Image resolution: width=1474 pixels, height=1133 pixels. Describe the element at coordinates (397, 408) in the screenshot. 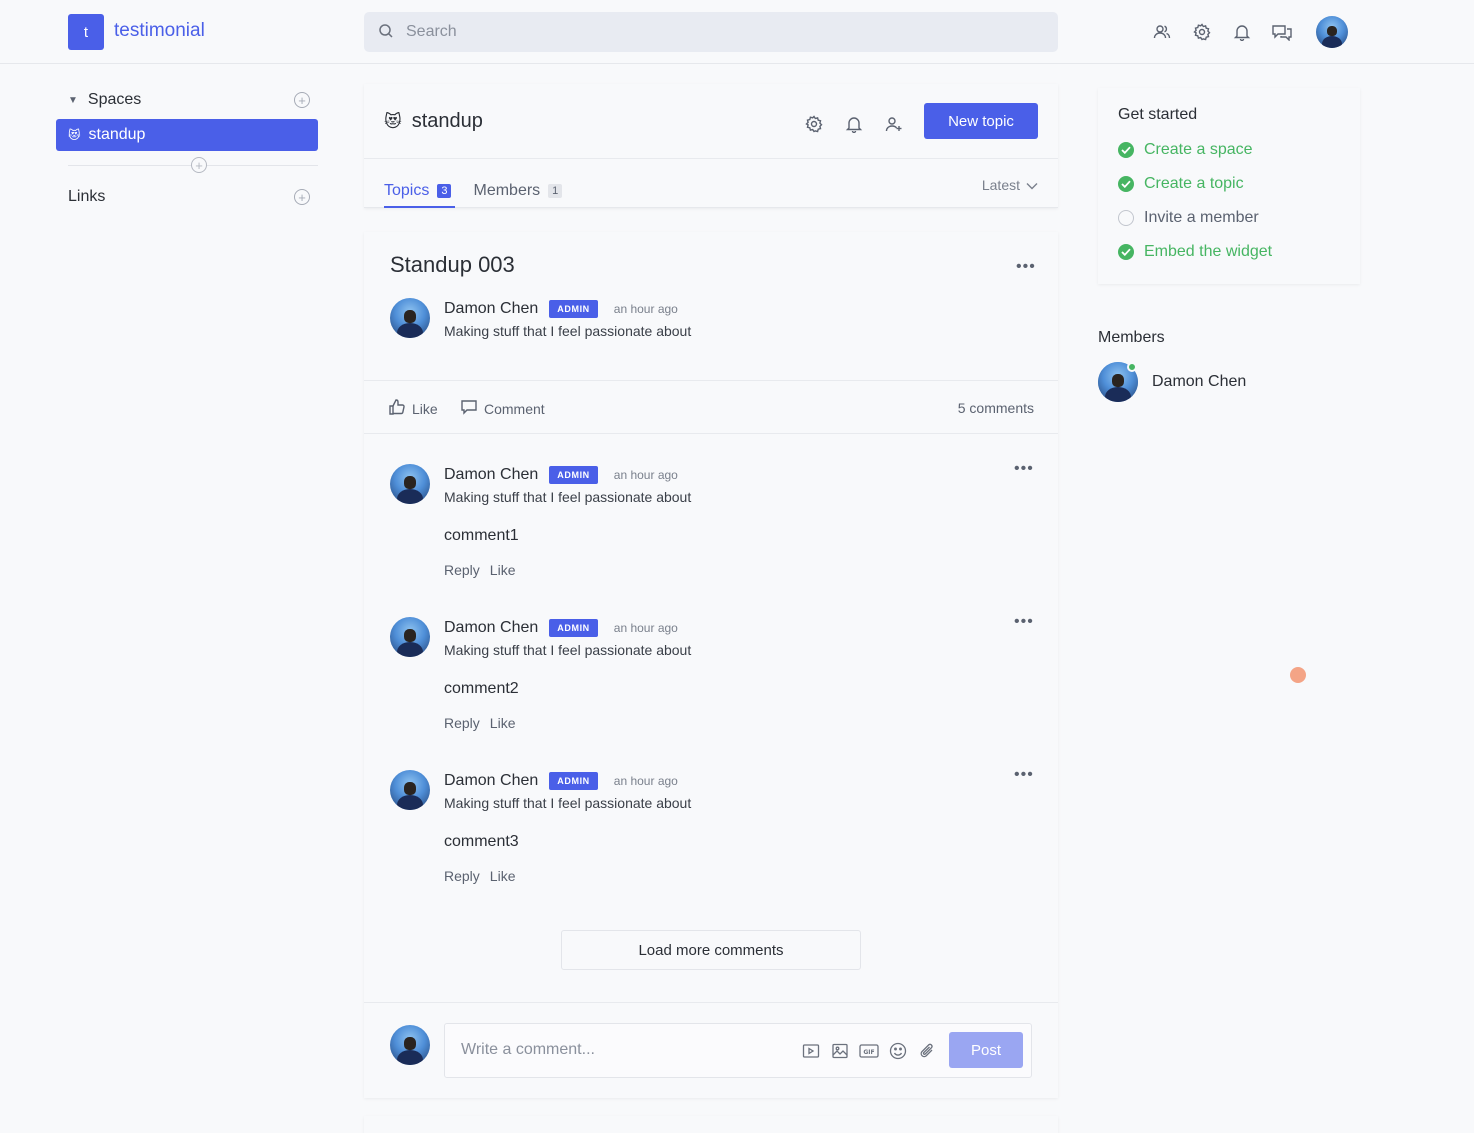

I see `thumbs-up-icon` at that location.